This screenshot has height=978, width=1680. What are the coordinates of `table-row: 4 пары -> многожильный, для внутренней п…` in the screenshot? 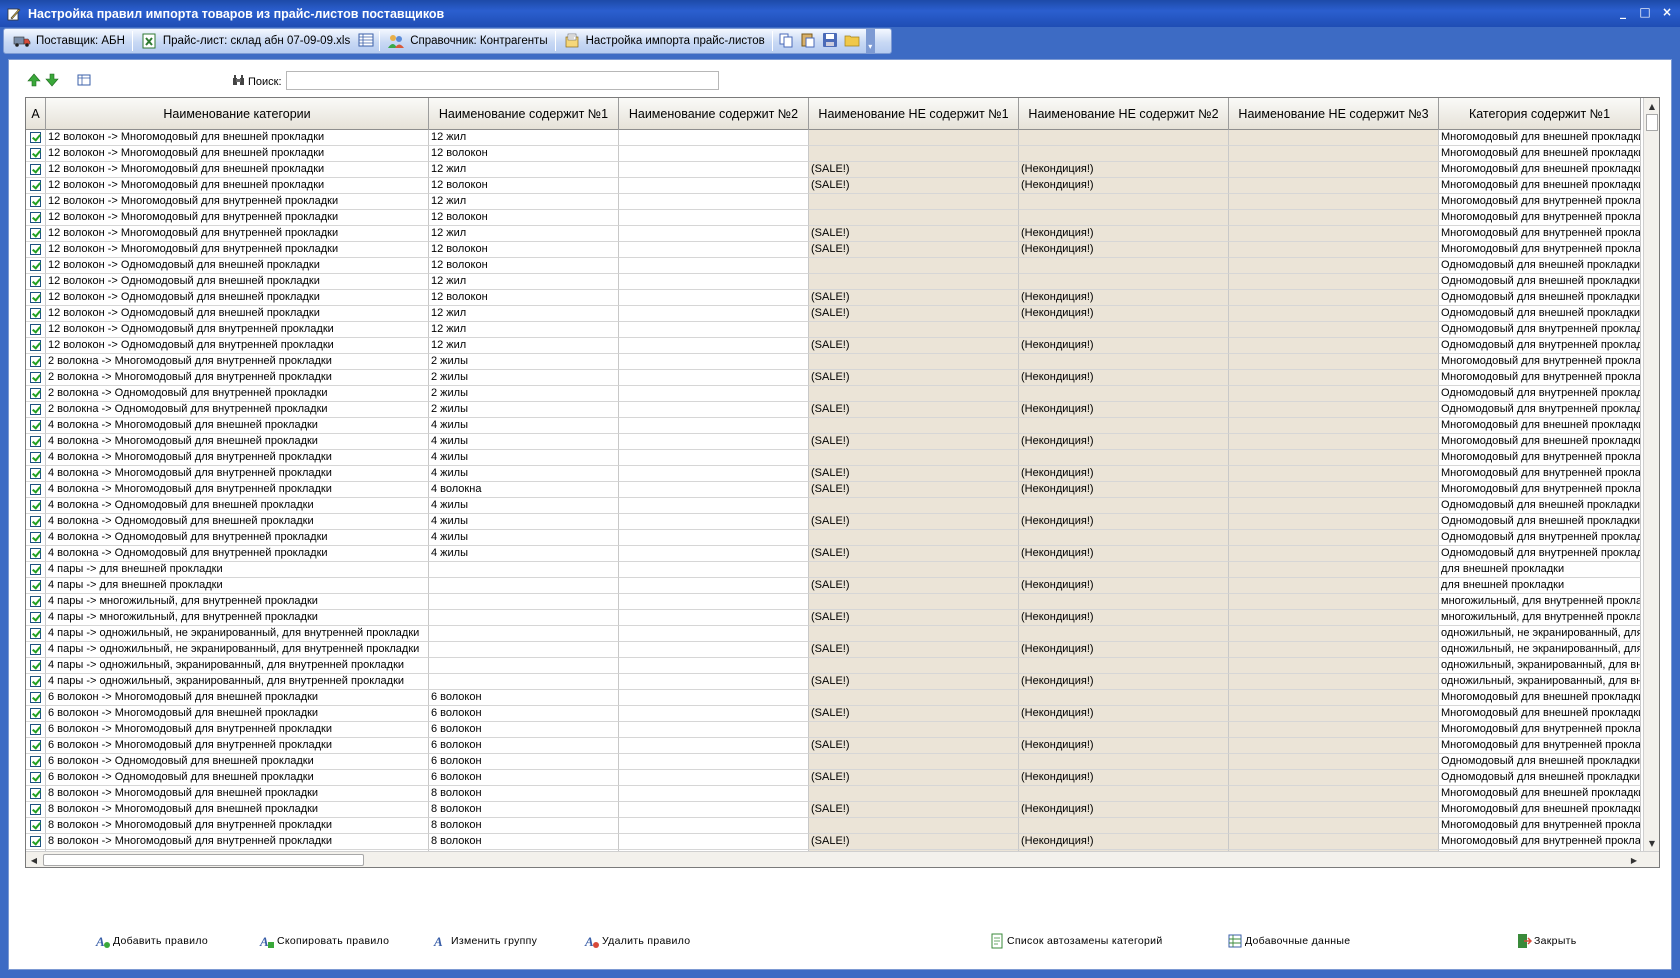 It's located at (833, 602).